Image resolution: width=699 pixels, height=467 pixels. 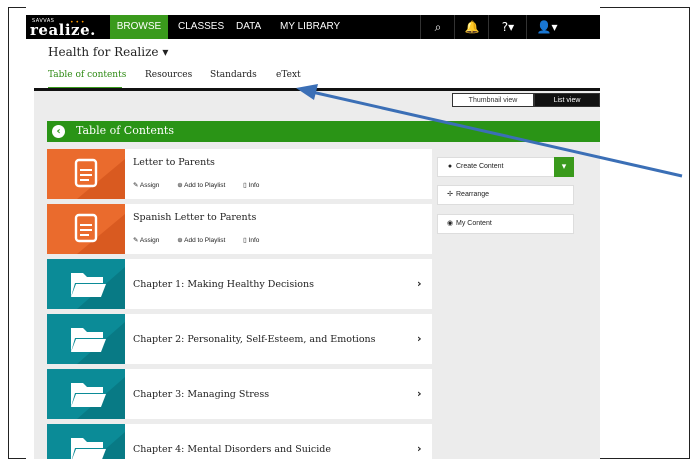 I want to click on target-icon: ◉, so click(x=450, y=223).